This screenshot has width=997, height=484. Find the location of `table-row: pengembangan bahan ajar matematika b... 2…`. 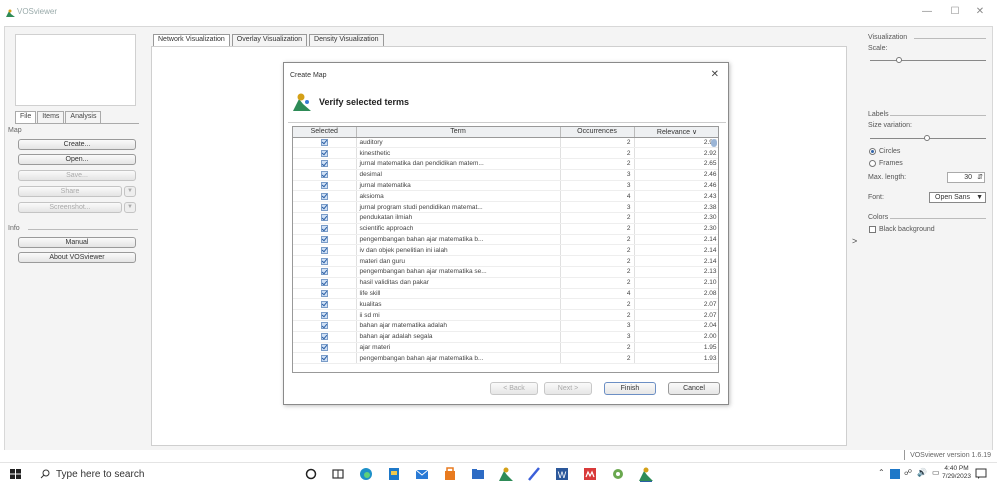

table-row: pengembangan bahan ajar matematika b... 2… is located at coordinates (505, 240).